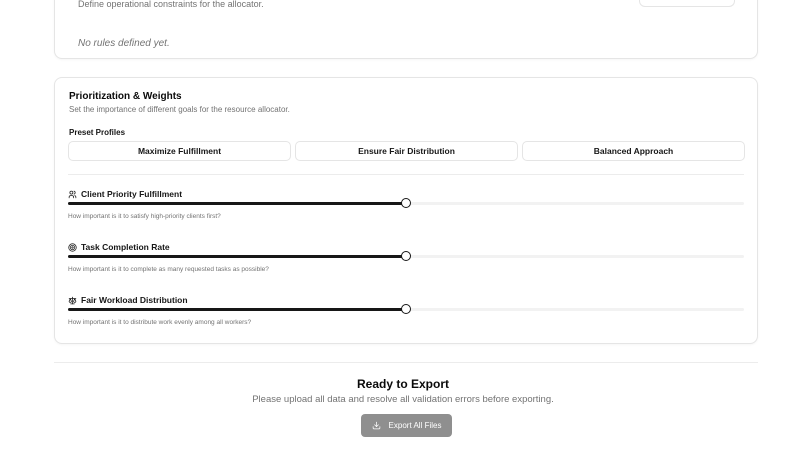 Image resolution: width=806 pixels, height=458 pixels. Describe the element at coordinates (406, 151) in the screenshot. I see `preset-fair-distribution-button: Ensure Fair Distribution` at that location.